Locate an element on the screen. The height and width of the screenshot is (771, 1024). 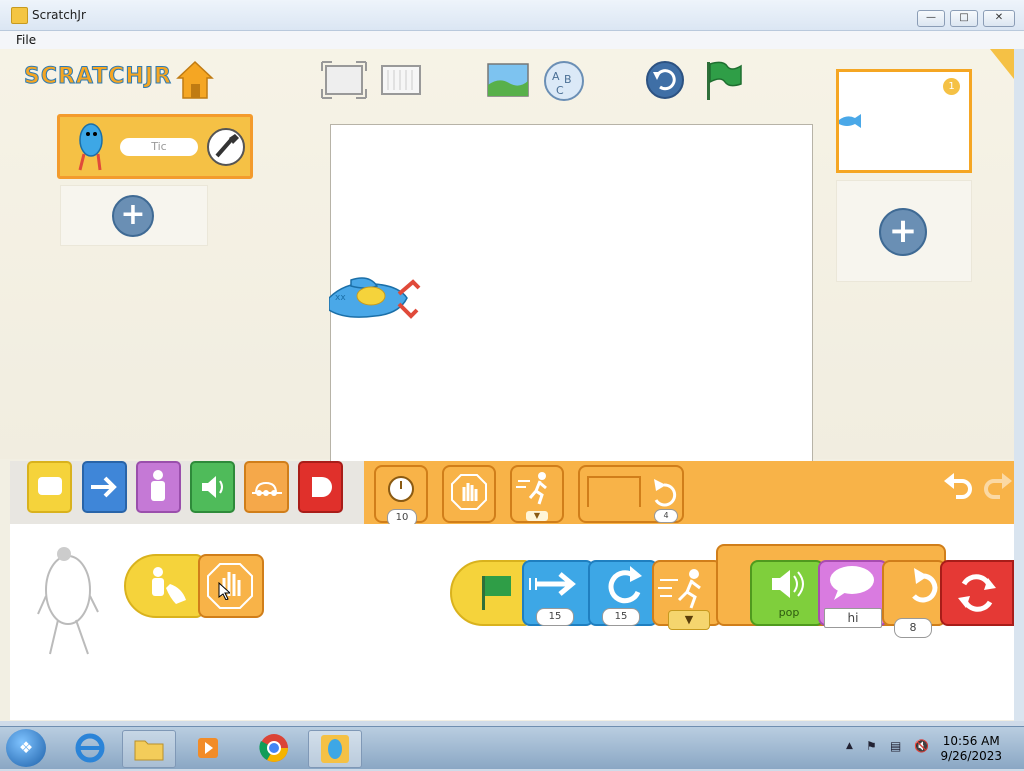
close-button: ✕ is located at coordinates (999, 18).